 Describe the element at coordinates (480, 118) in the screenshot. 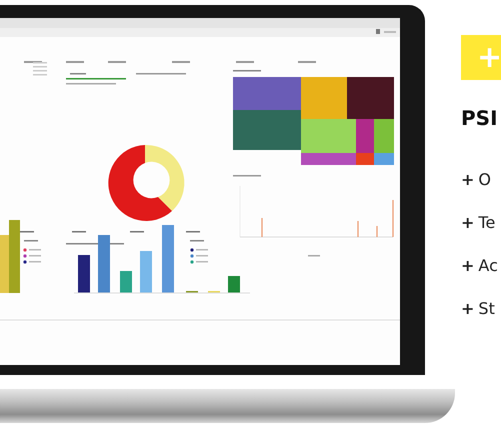

I see `section-heading: PSI` at that location.